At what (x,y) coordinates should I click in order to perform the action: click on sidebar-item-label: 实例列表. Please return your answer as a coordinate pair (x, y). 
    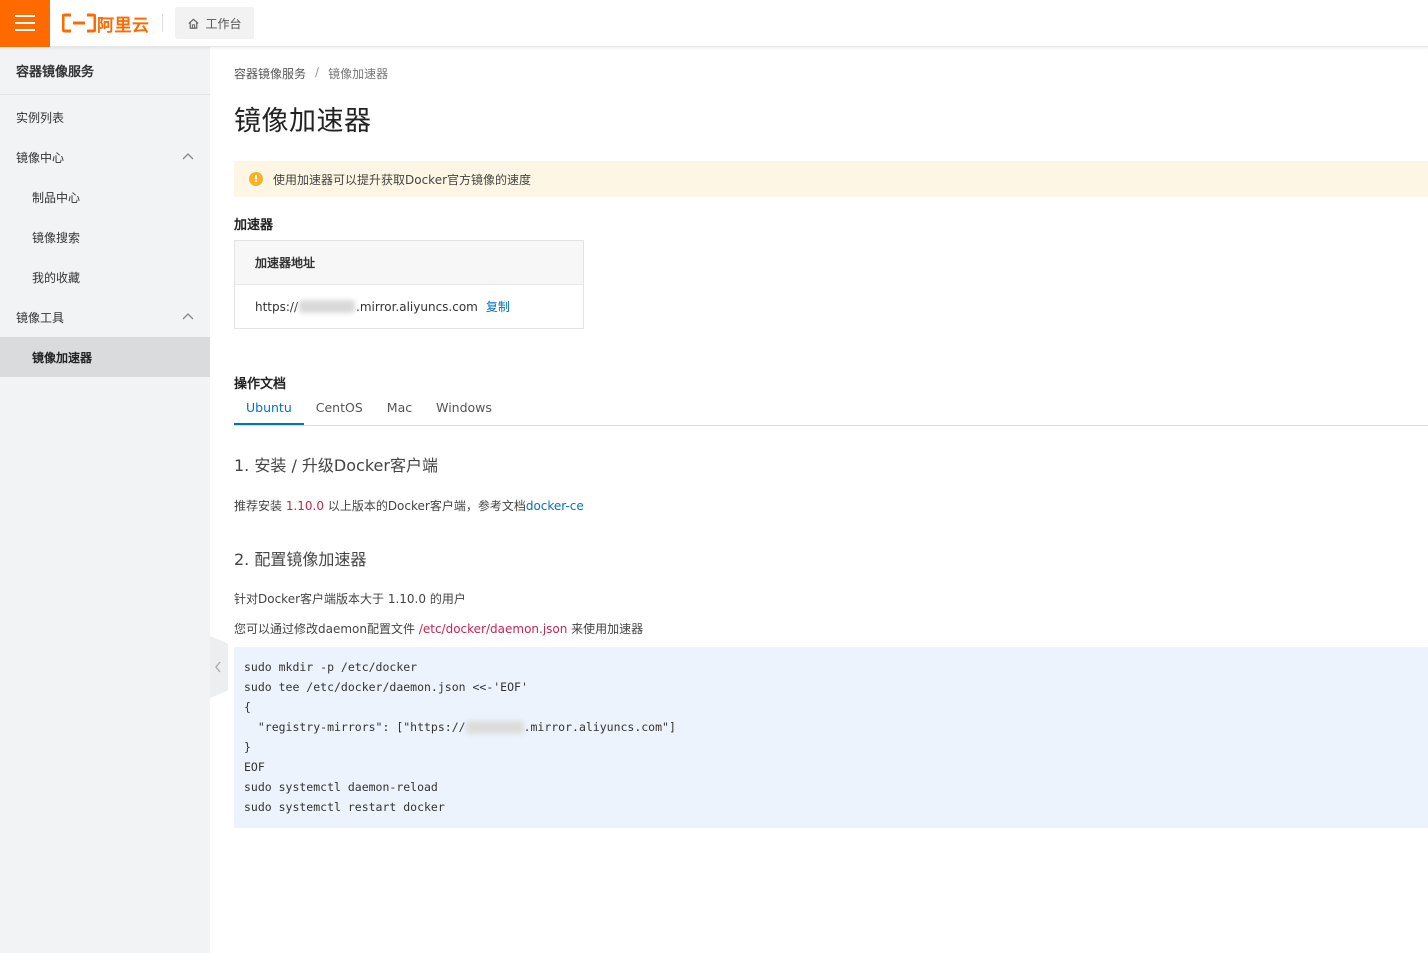
    Looking at the image, I should click on (40, 117).